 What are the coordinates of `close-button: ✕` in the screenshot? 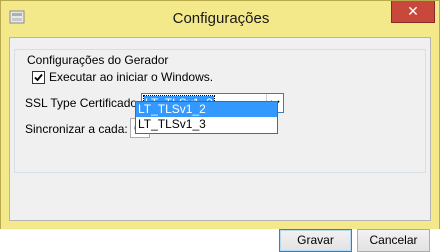 It's located at (413, 12).